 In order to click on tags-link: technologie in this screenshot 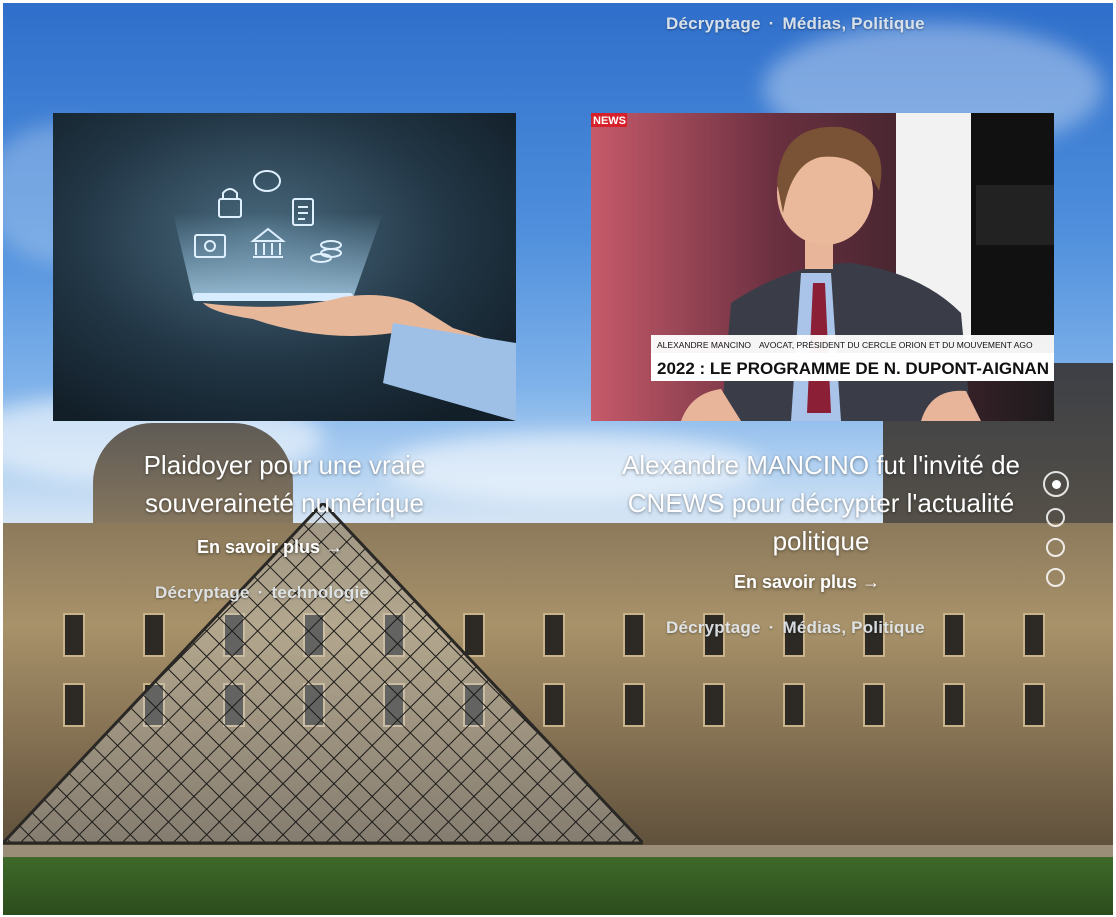, I will do `click(320, 592)`.